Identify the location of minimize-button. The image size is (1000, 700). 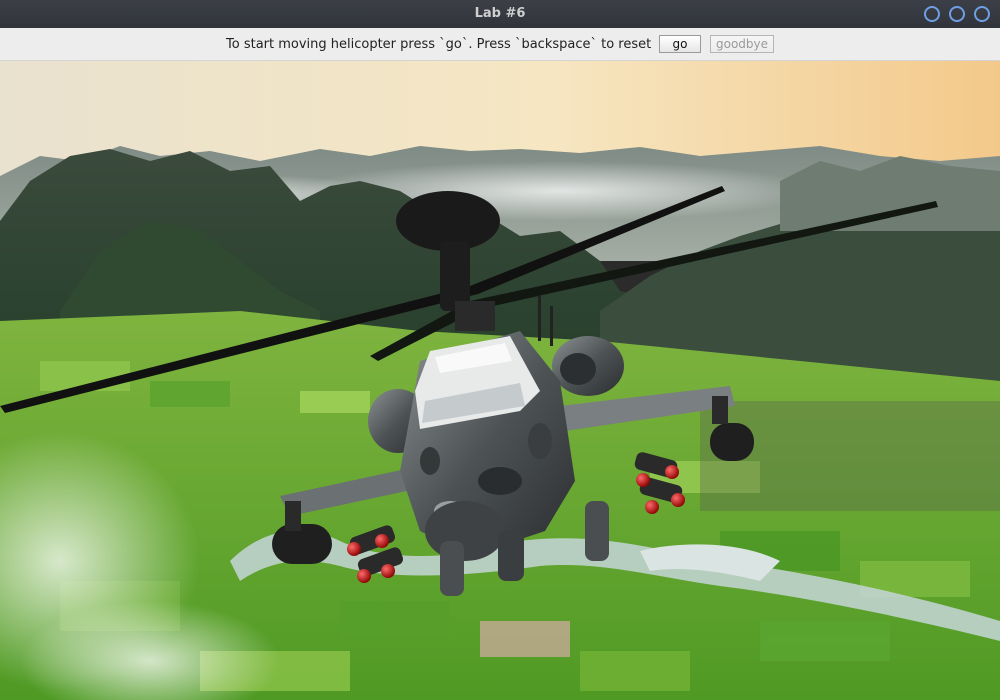
(932, 14).